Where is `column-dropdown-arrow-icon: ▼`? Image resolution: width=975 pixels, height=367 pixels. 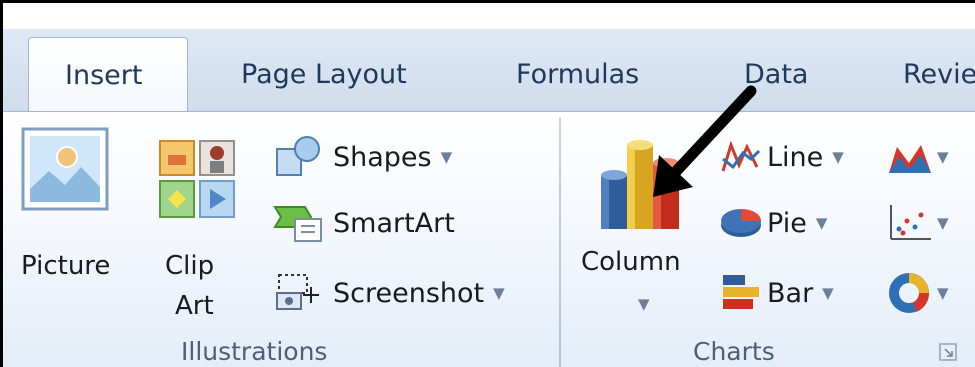 column-dropdown-arrow-icon: ▼ is located at coordinates (644, 304).